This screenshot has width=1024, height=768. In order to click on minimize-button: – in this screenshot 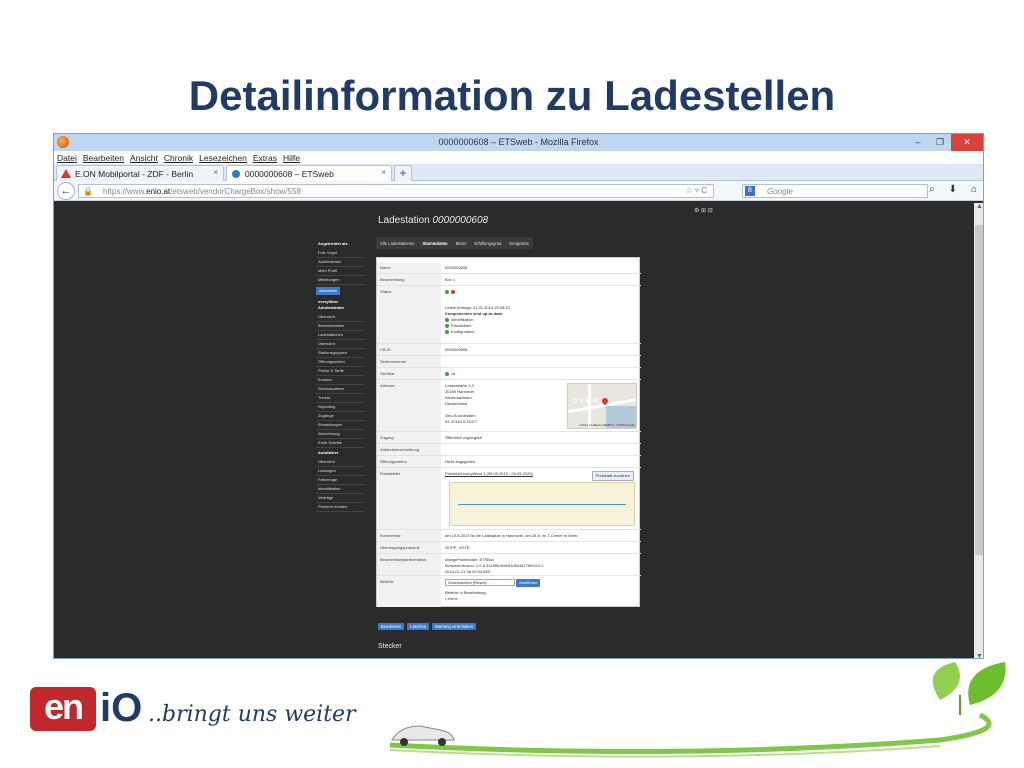, I will do `click(918, 142)`.